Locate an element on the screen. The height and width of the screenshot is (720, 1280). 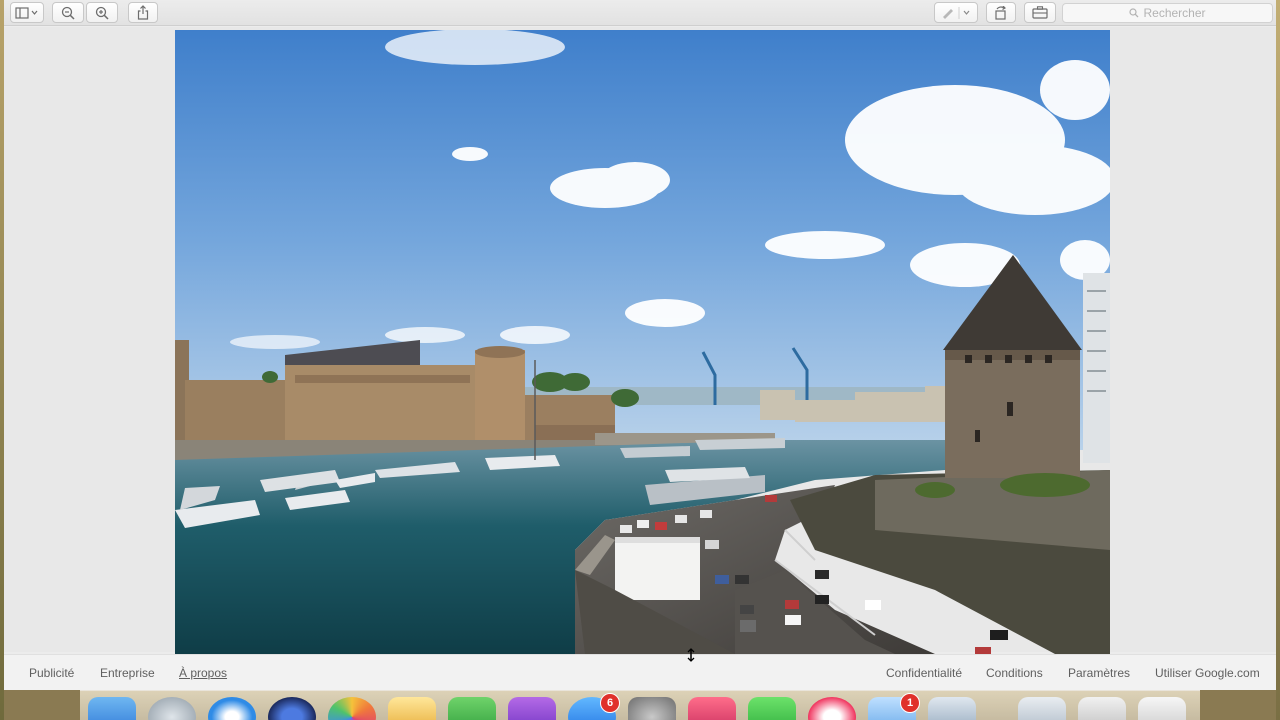
trash-icon is located at coordinates (1162, 708).